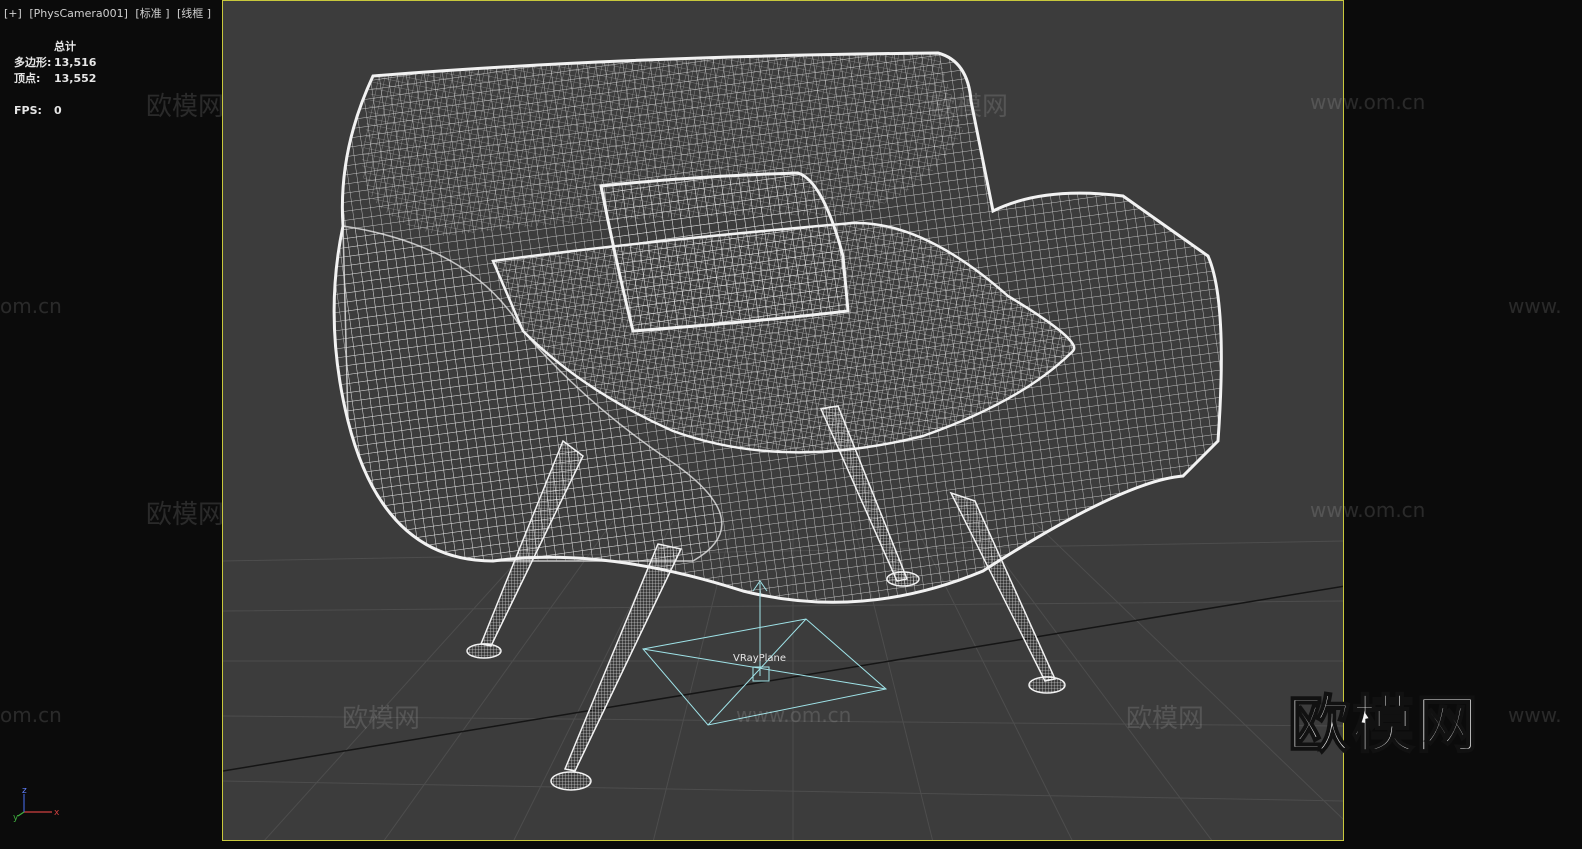 The image size is (1582, 849). What do you see at coordinates (75, 78) in the screenshot?
I see `vertices-value: 13,552` at bounding box center [75, 78].